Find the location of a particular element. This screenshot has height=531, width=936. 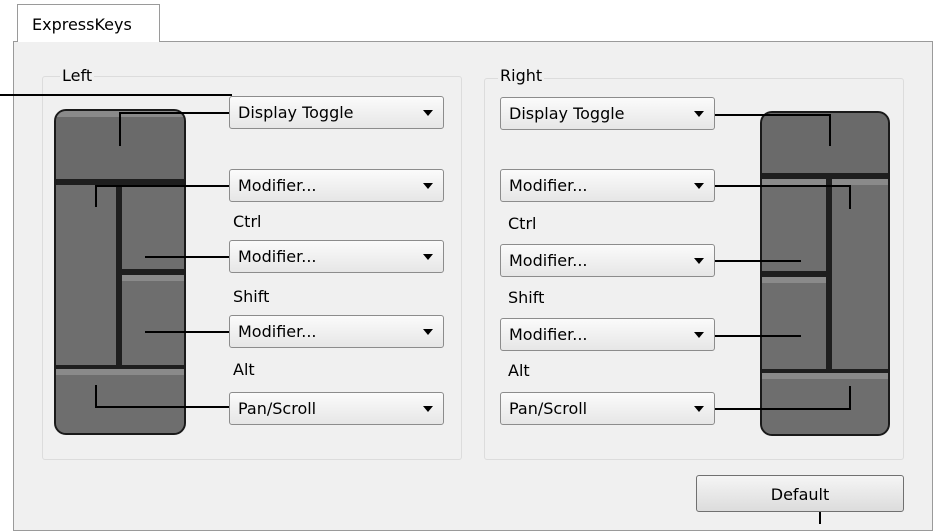

right-group-label: Right is located at coordinates (521, 75).